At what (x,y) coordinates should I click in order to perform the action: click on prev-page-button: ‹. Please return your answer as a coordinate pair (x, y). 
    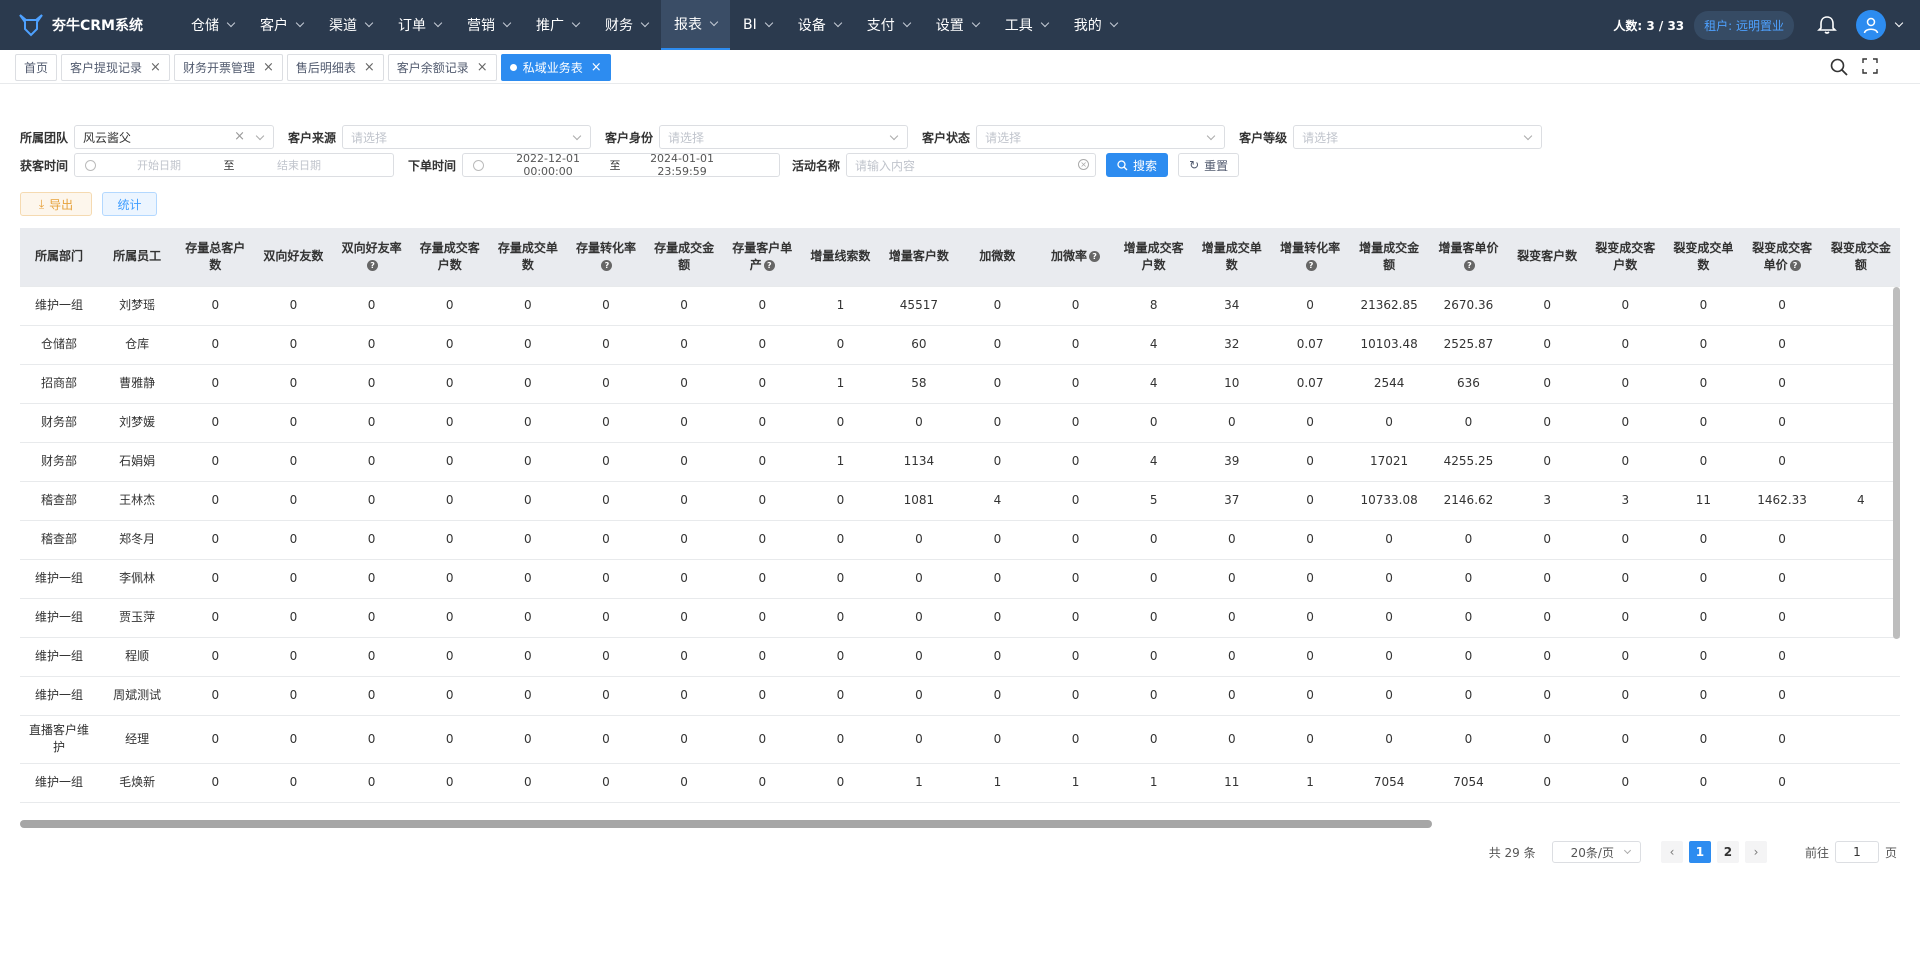
    Looking at the image, I should click on (1671, 852).